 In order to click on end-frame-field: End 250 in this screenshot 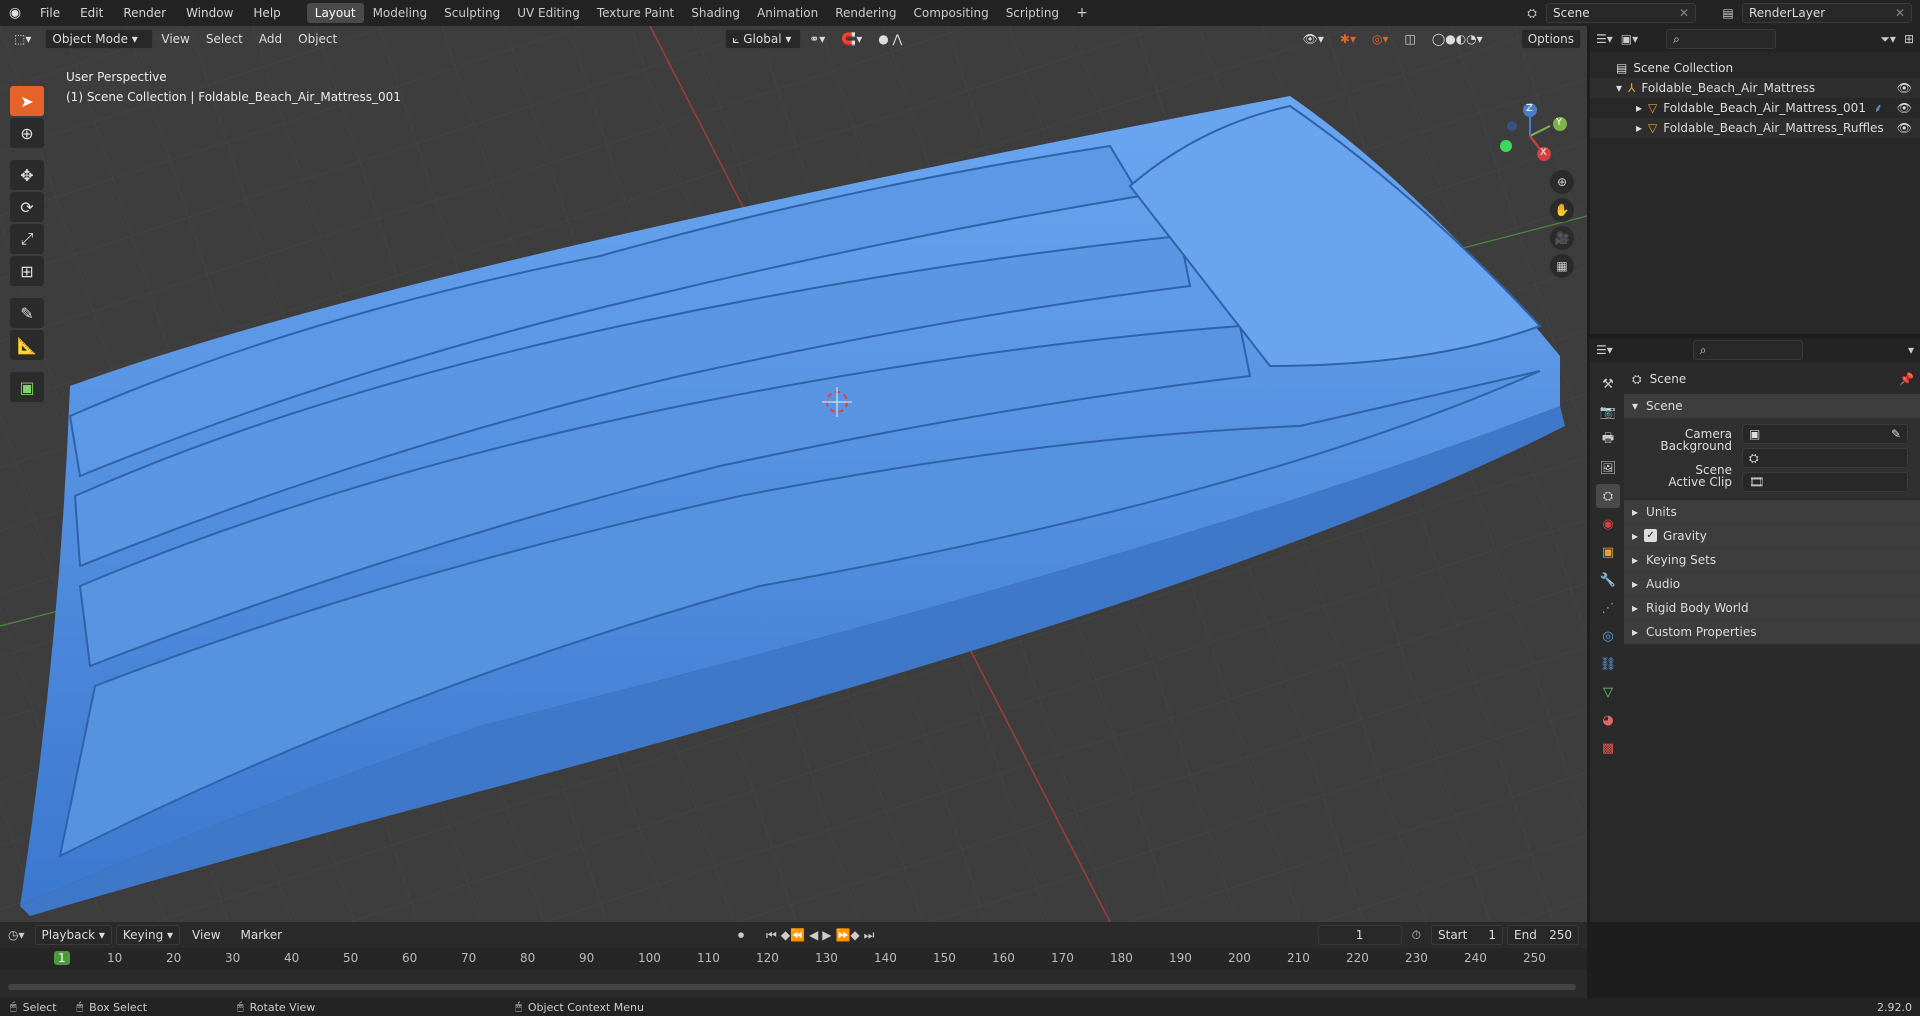, I will do `click(1543, 935)`.